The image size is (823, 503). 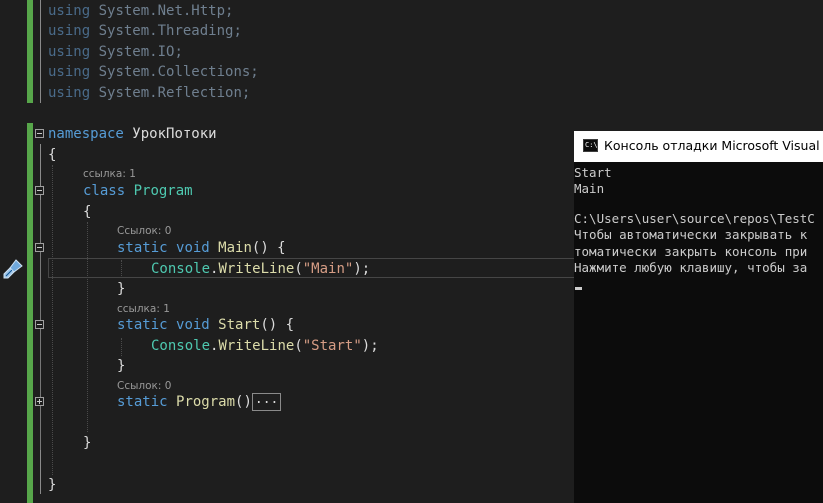 I want to click on using-namespace: System.IO;, so click(x=140, y=52).